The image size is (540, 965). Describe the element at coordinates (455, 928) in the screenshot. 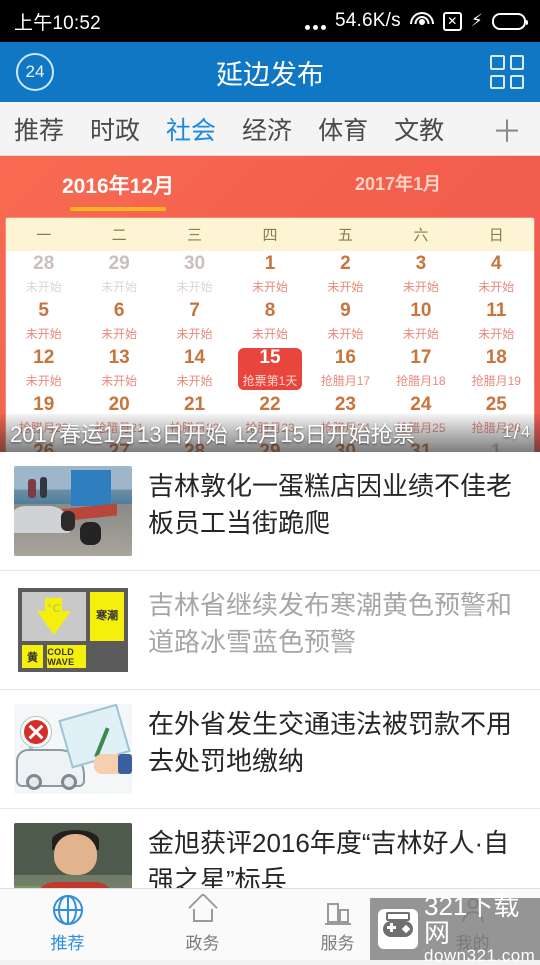

I see `site-watermark: 321下载网 down321.com` at that location.